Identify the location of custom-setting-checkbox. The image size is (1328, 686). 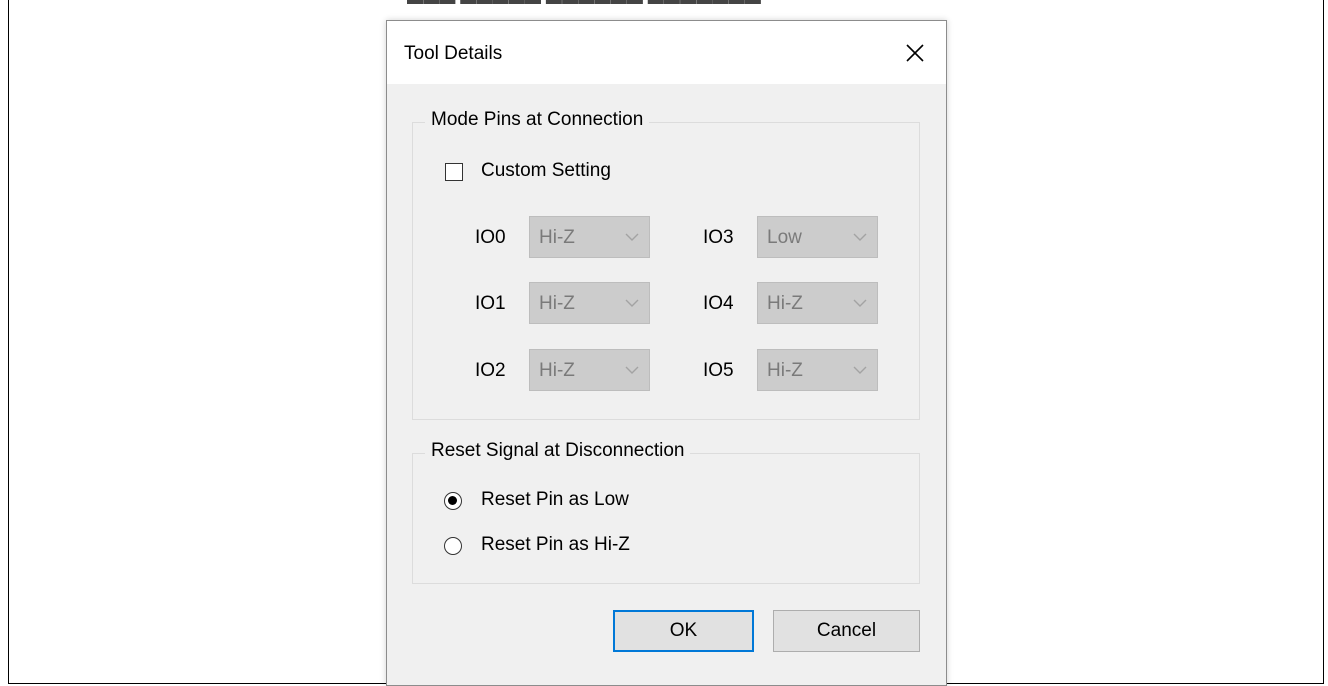
(454, 172).